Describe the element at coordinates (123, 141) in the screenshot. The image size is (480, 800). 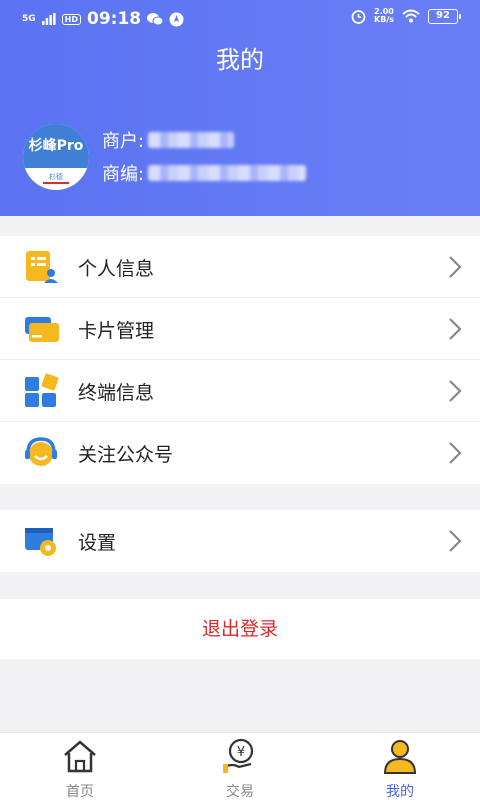
I see `merchant-label: 商户:` at that location.